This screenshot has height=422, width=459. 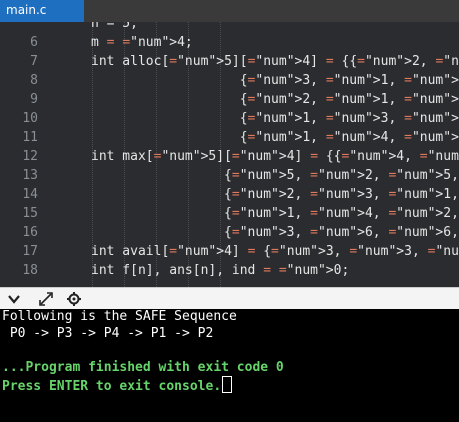 What do you see at coordinates (34, 99) in the screenshot?
I see `line-number: 9` at bounding box center [34, 99].